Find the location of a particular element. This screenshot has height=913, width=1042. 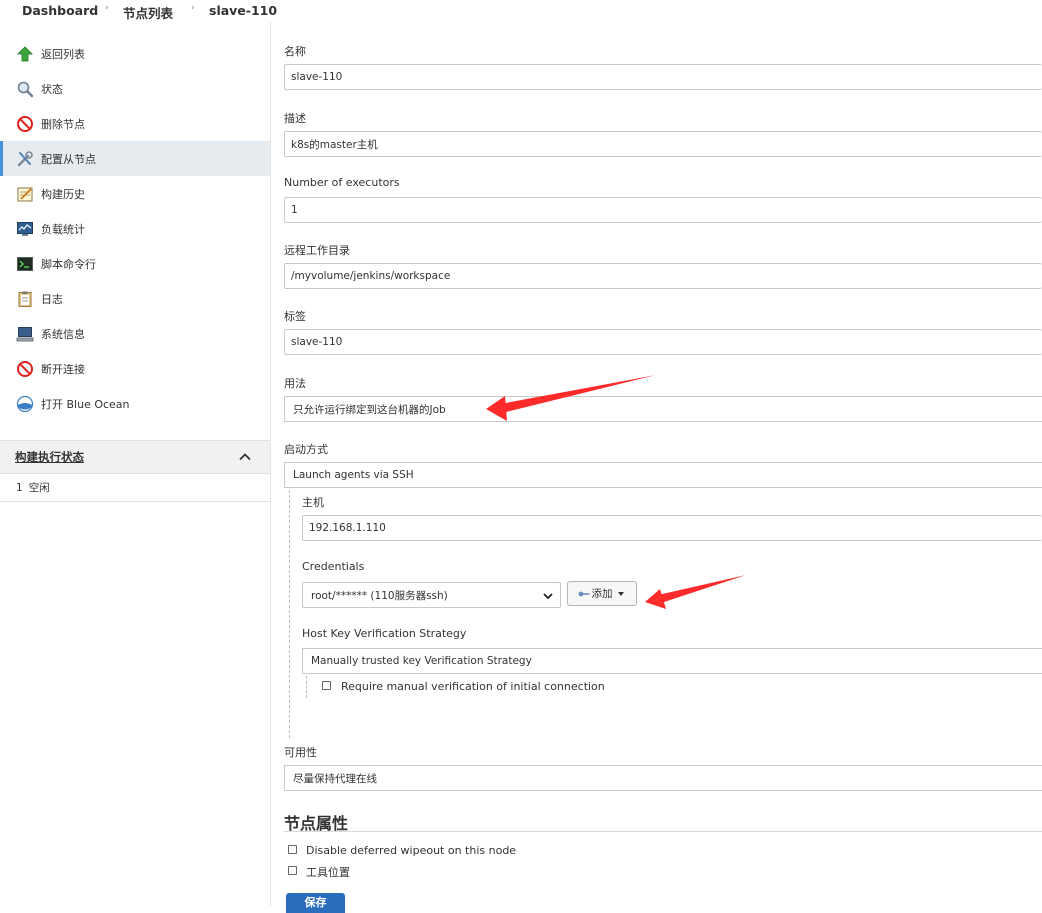

name-label: 名称 is located at coordinates (295, 51).